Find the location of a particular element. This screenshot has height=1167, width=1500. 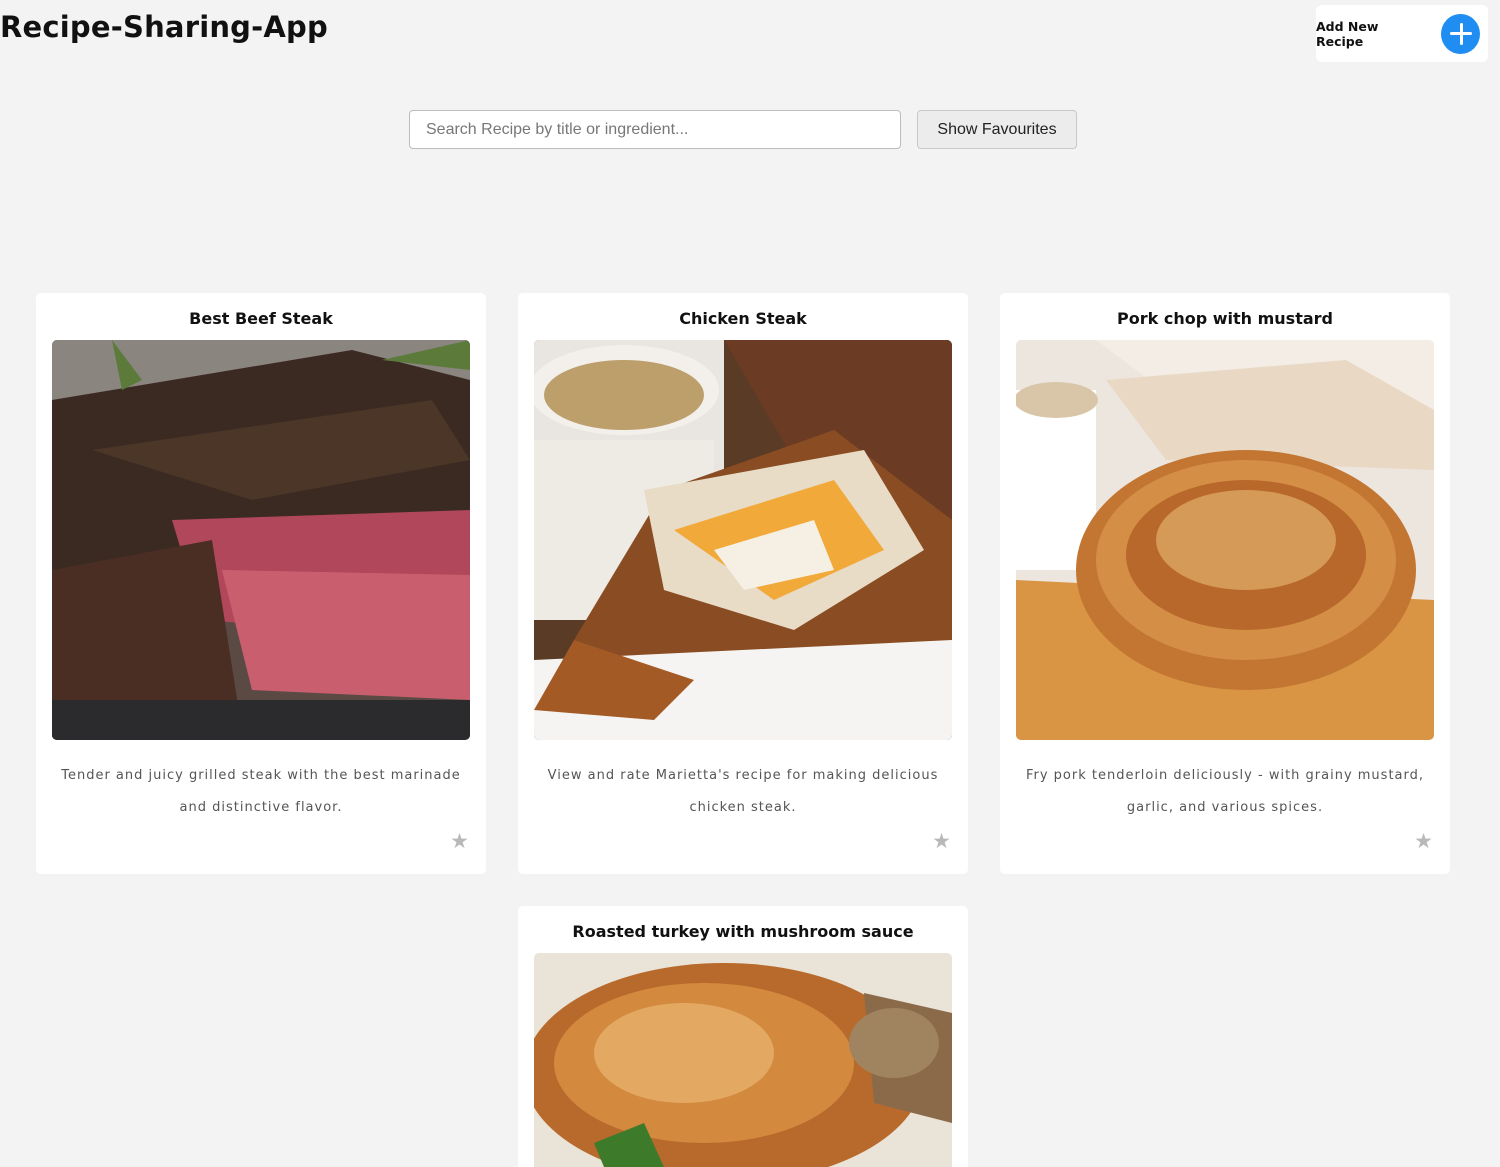

recipe-title: Roasted turkey with mushroom sauce is located at coordinates (743, 931).